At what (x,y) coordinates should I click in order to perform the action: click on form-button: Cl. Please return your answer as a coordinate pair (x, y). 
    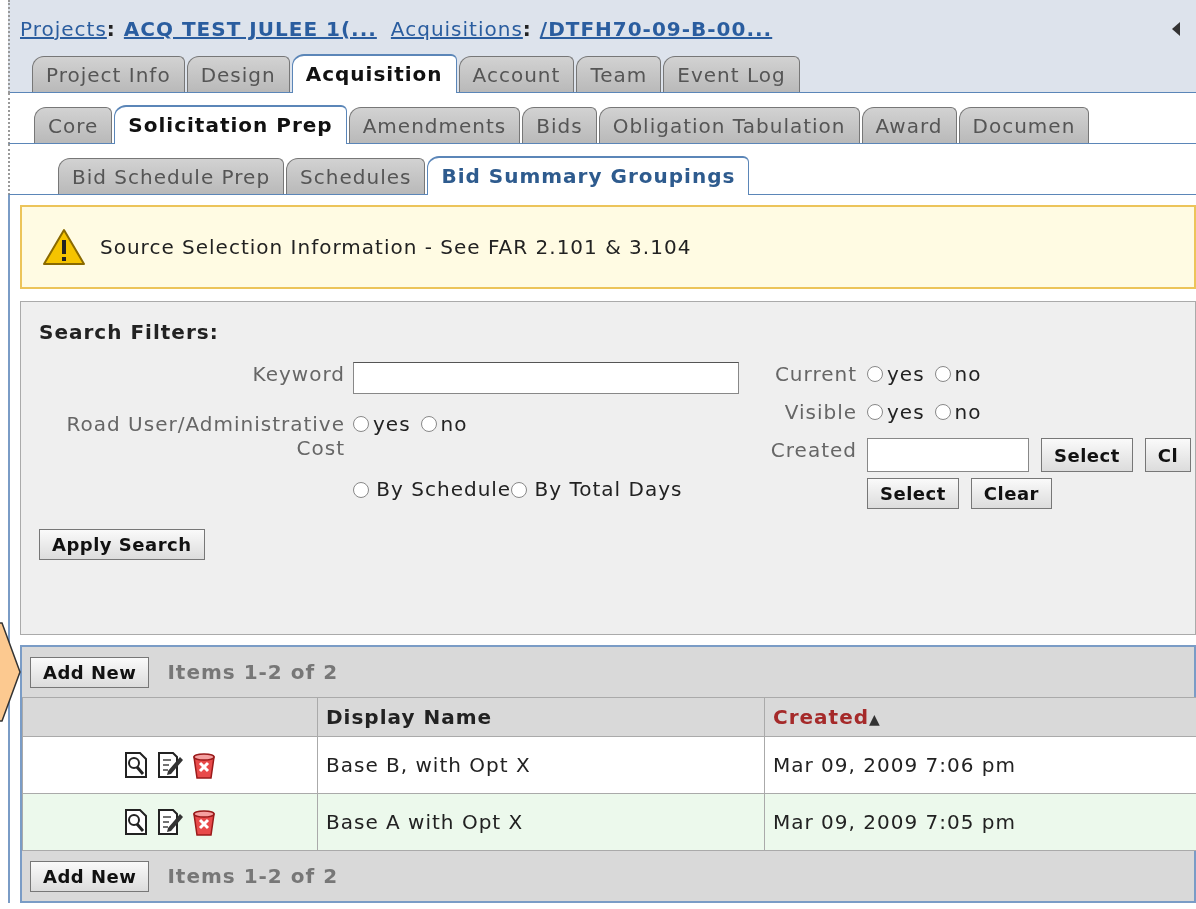
    Looking at the image, I should click on (1168, 455).